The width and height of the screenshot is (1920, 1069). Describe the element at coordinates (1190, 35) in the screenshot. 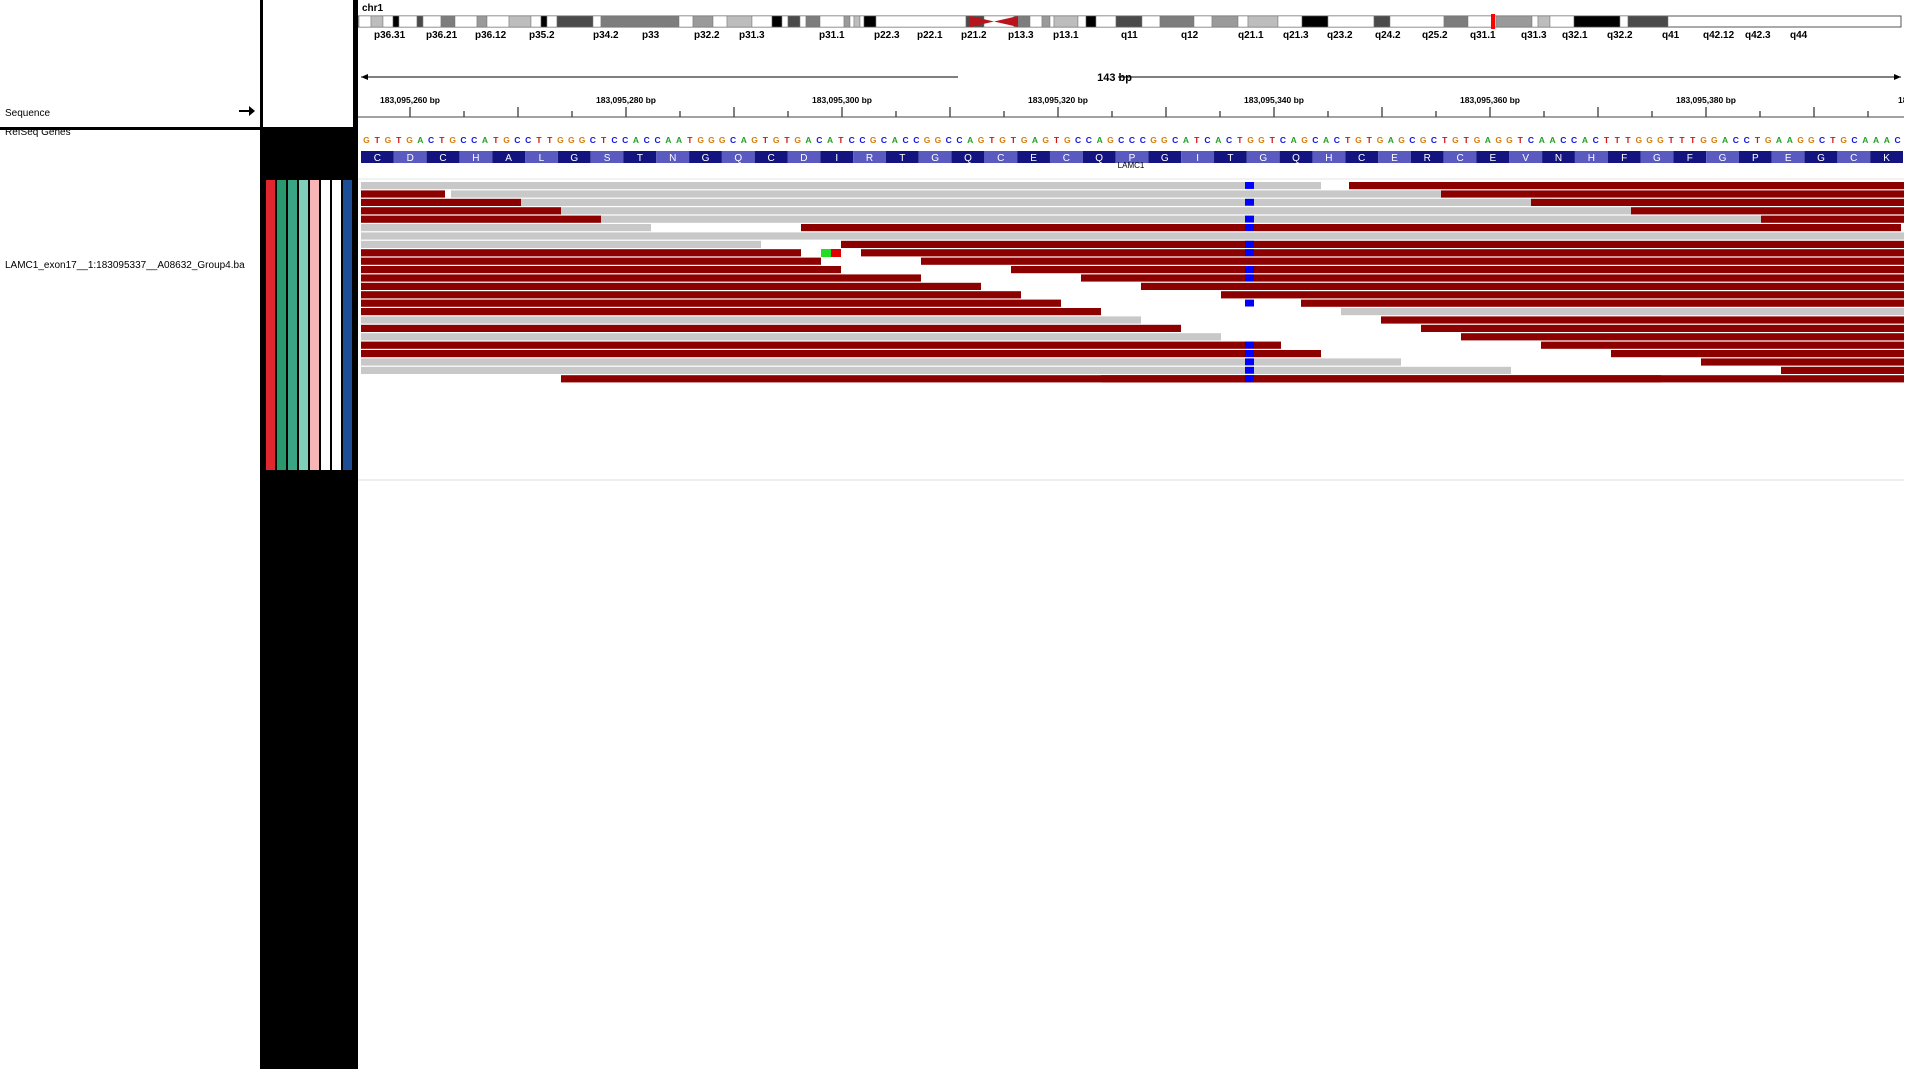

I see `band-label: q12` at that location.